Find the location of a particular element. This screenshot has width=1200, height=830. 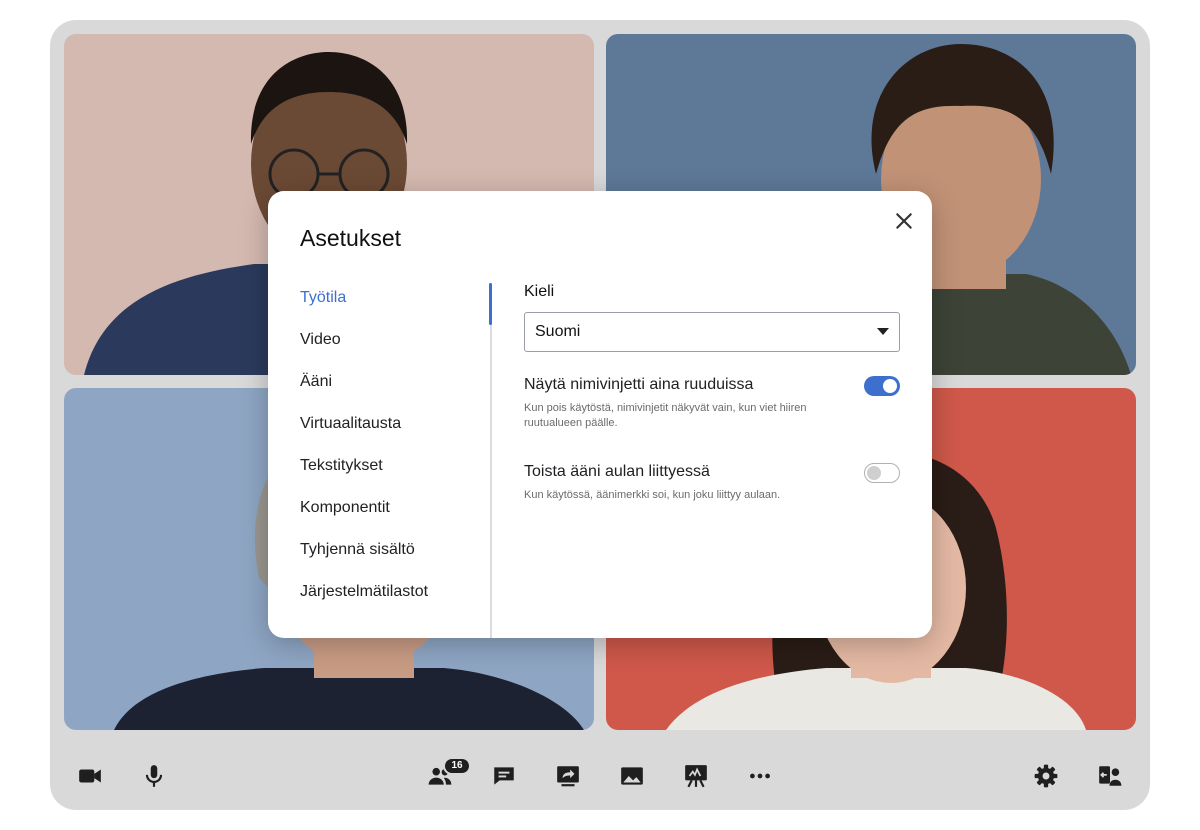

whiteboard-icon is located at coordinates (696, 776).